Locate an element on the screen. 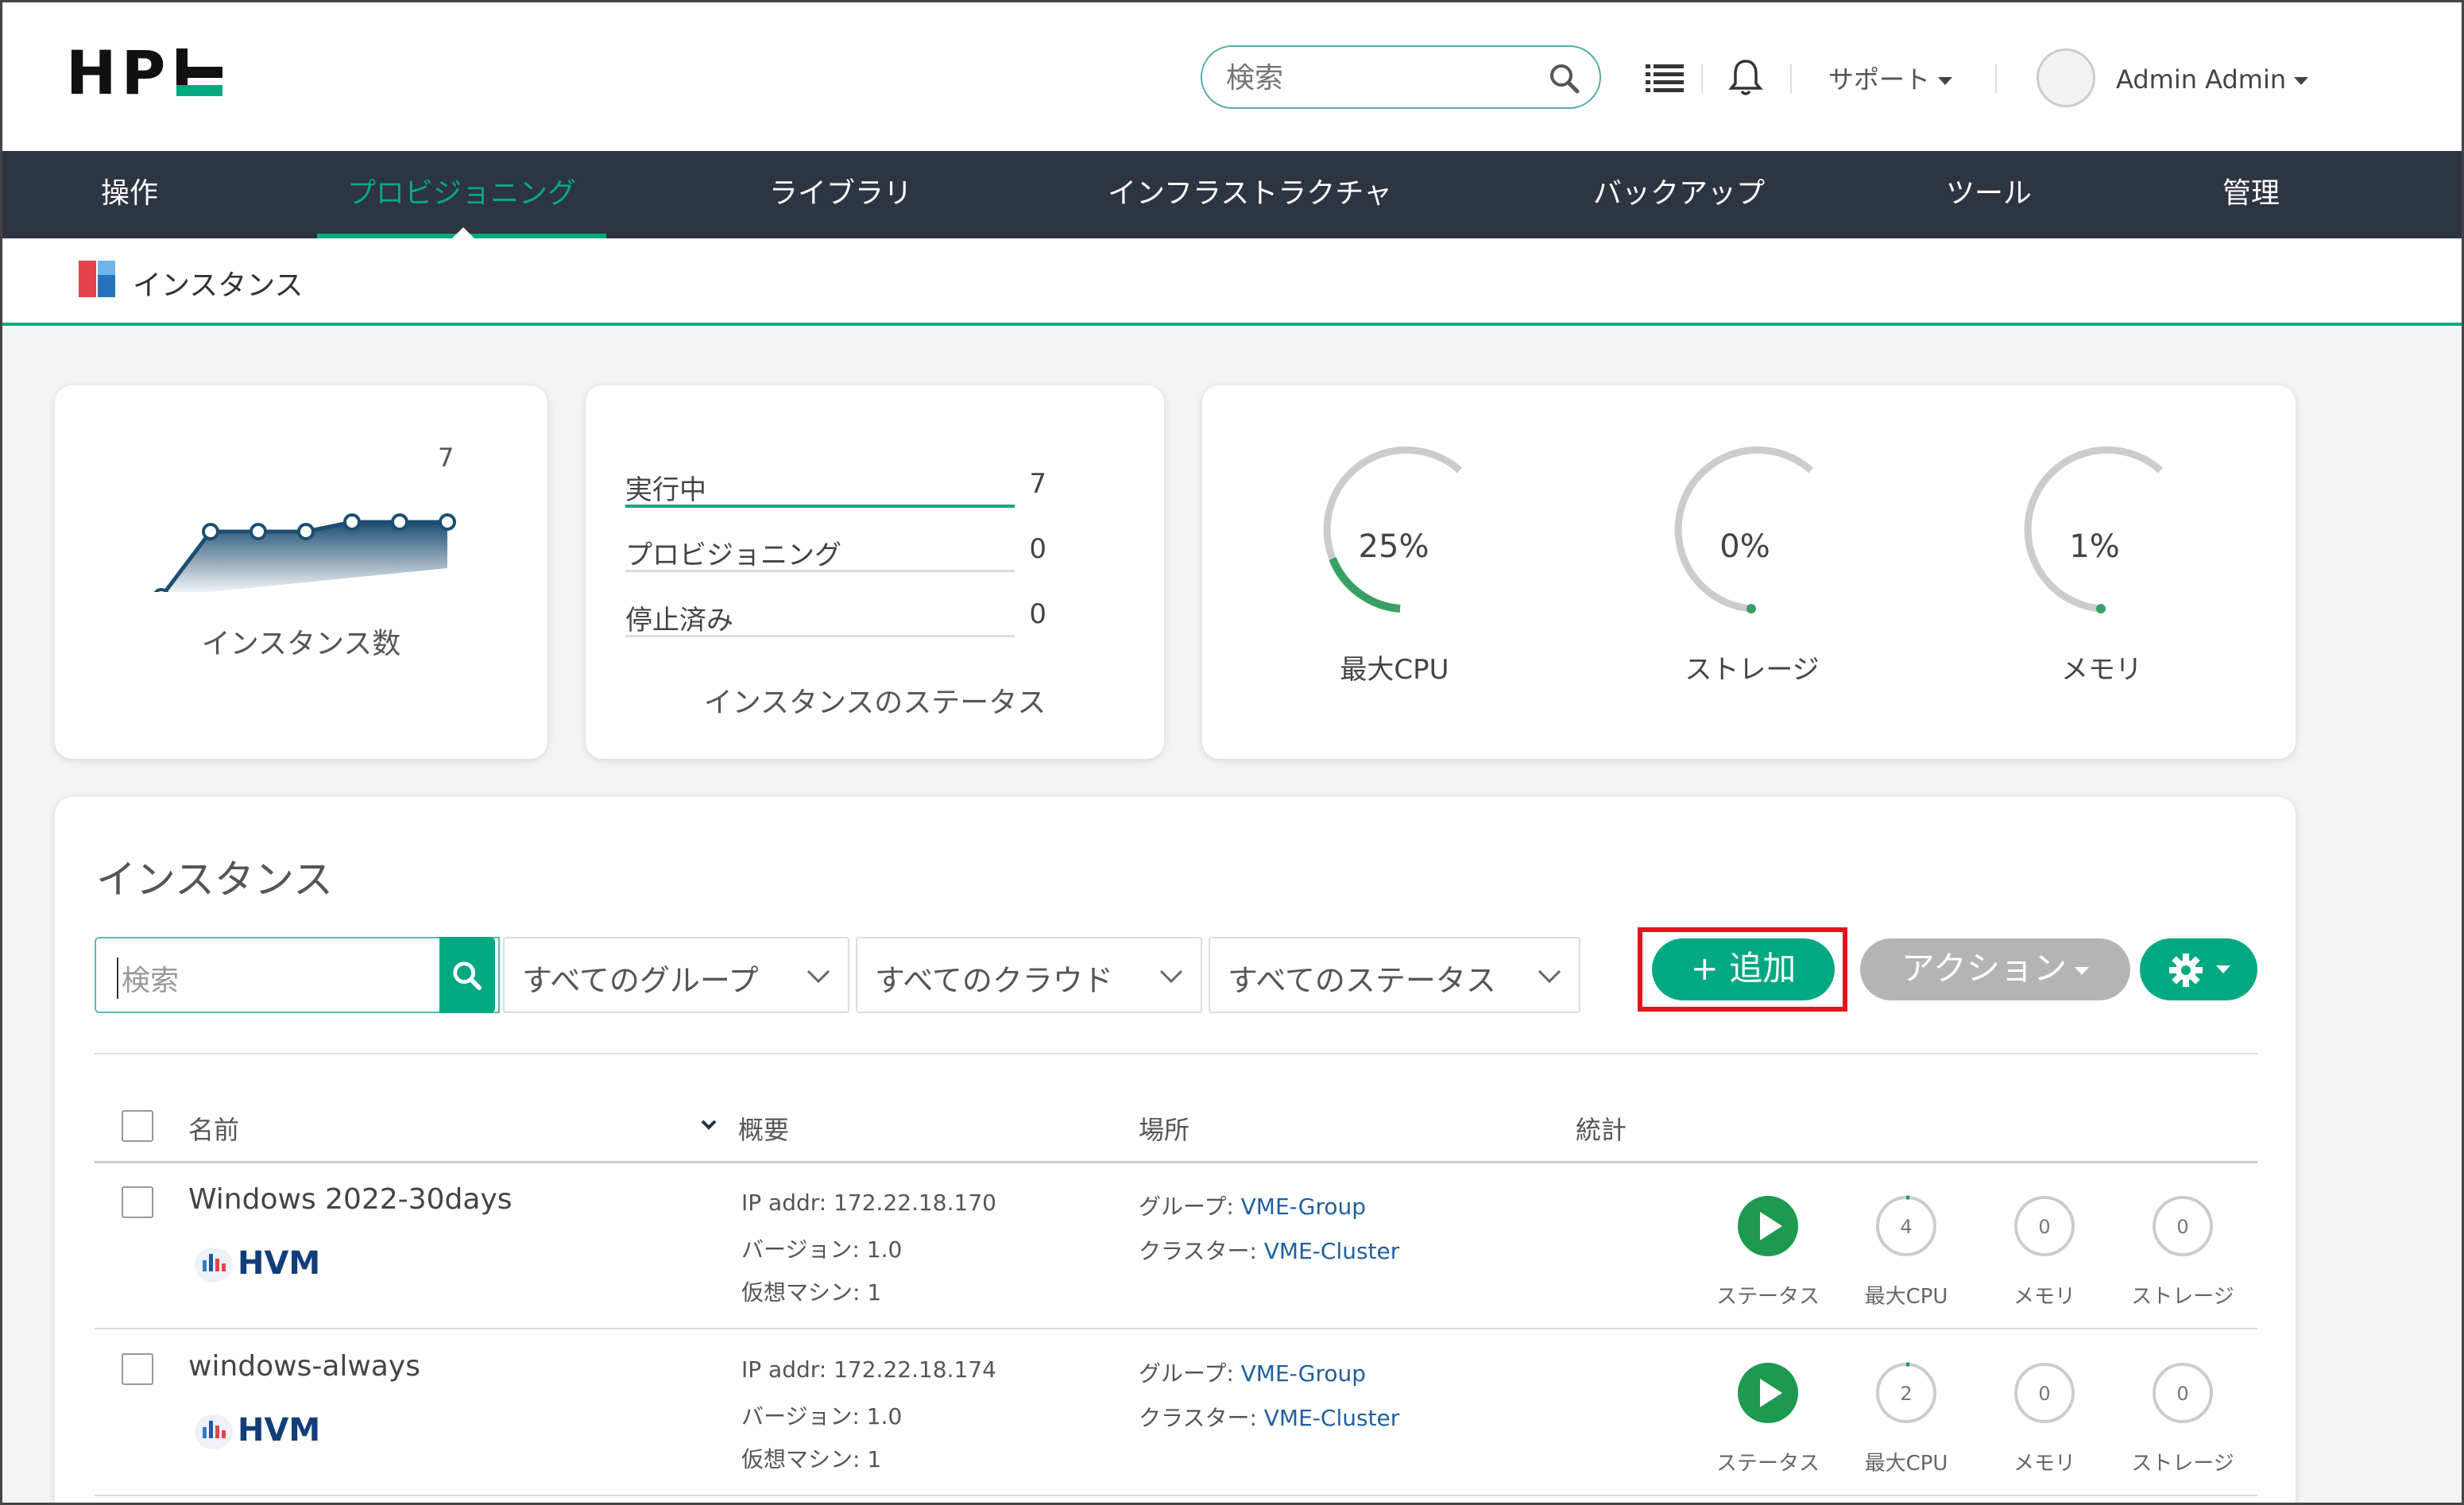  cpu-stat-value: 4 is located at coordinates (1906, 1227).